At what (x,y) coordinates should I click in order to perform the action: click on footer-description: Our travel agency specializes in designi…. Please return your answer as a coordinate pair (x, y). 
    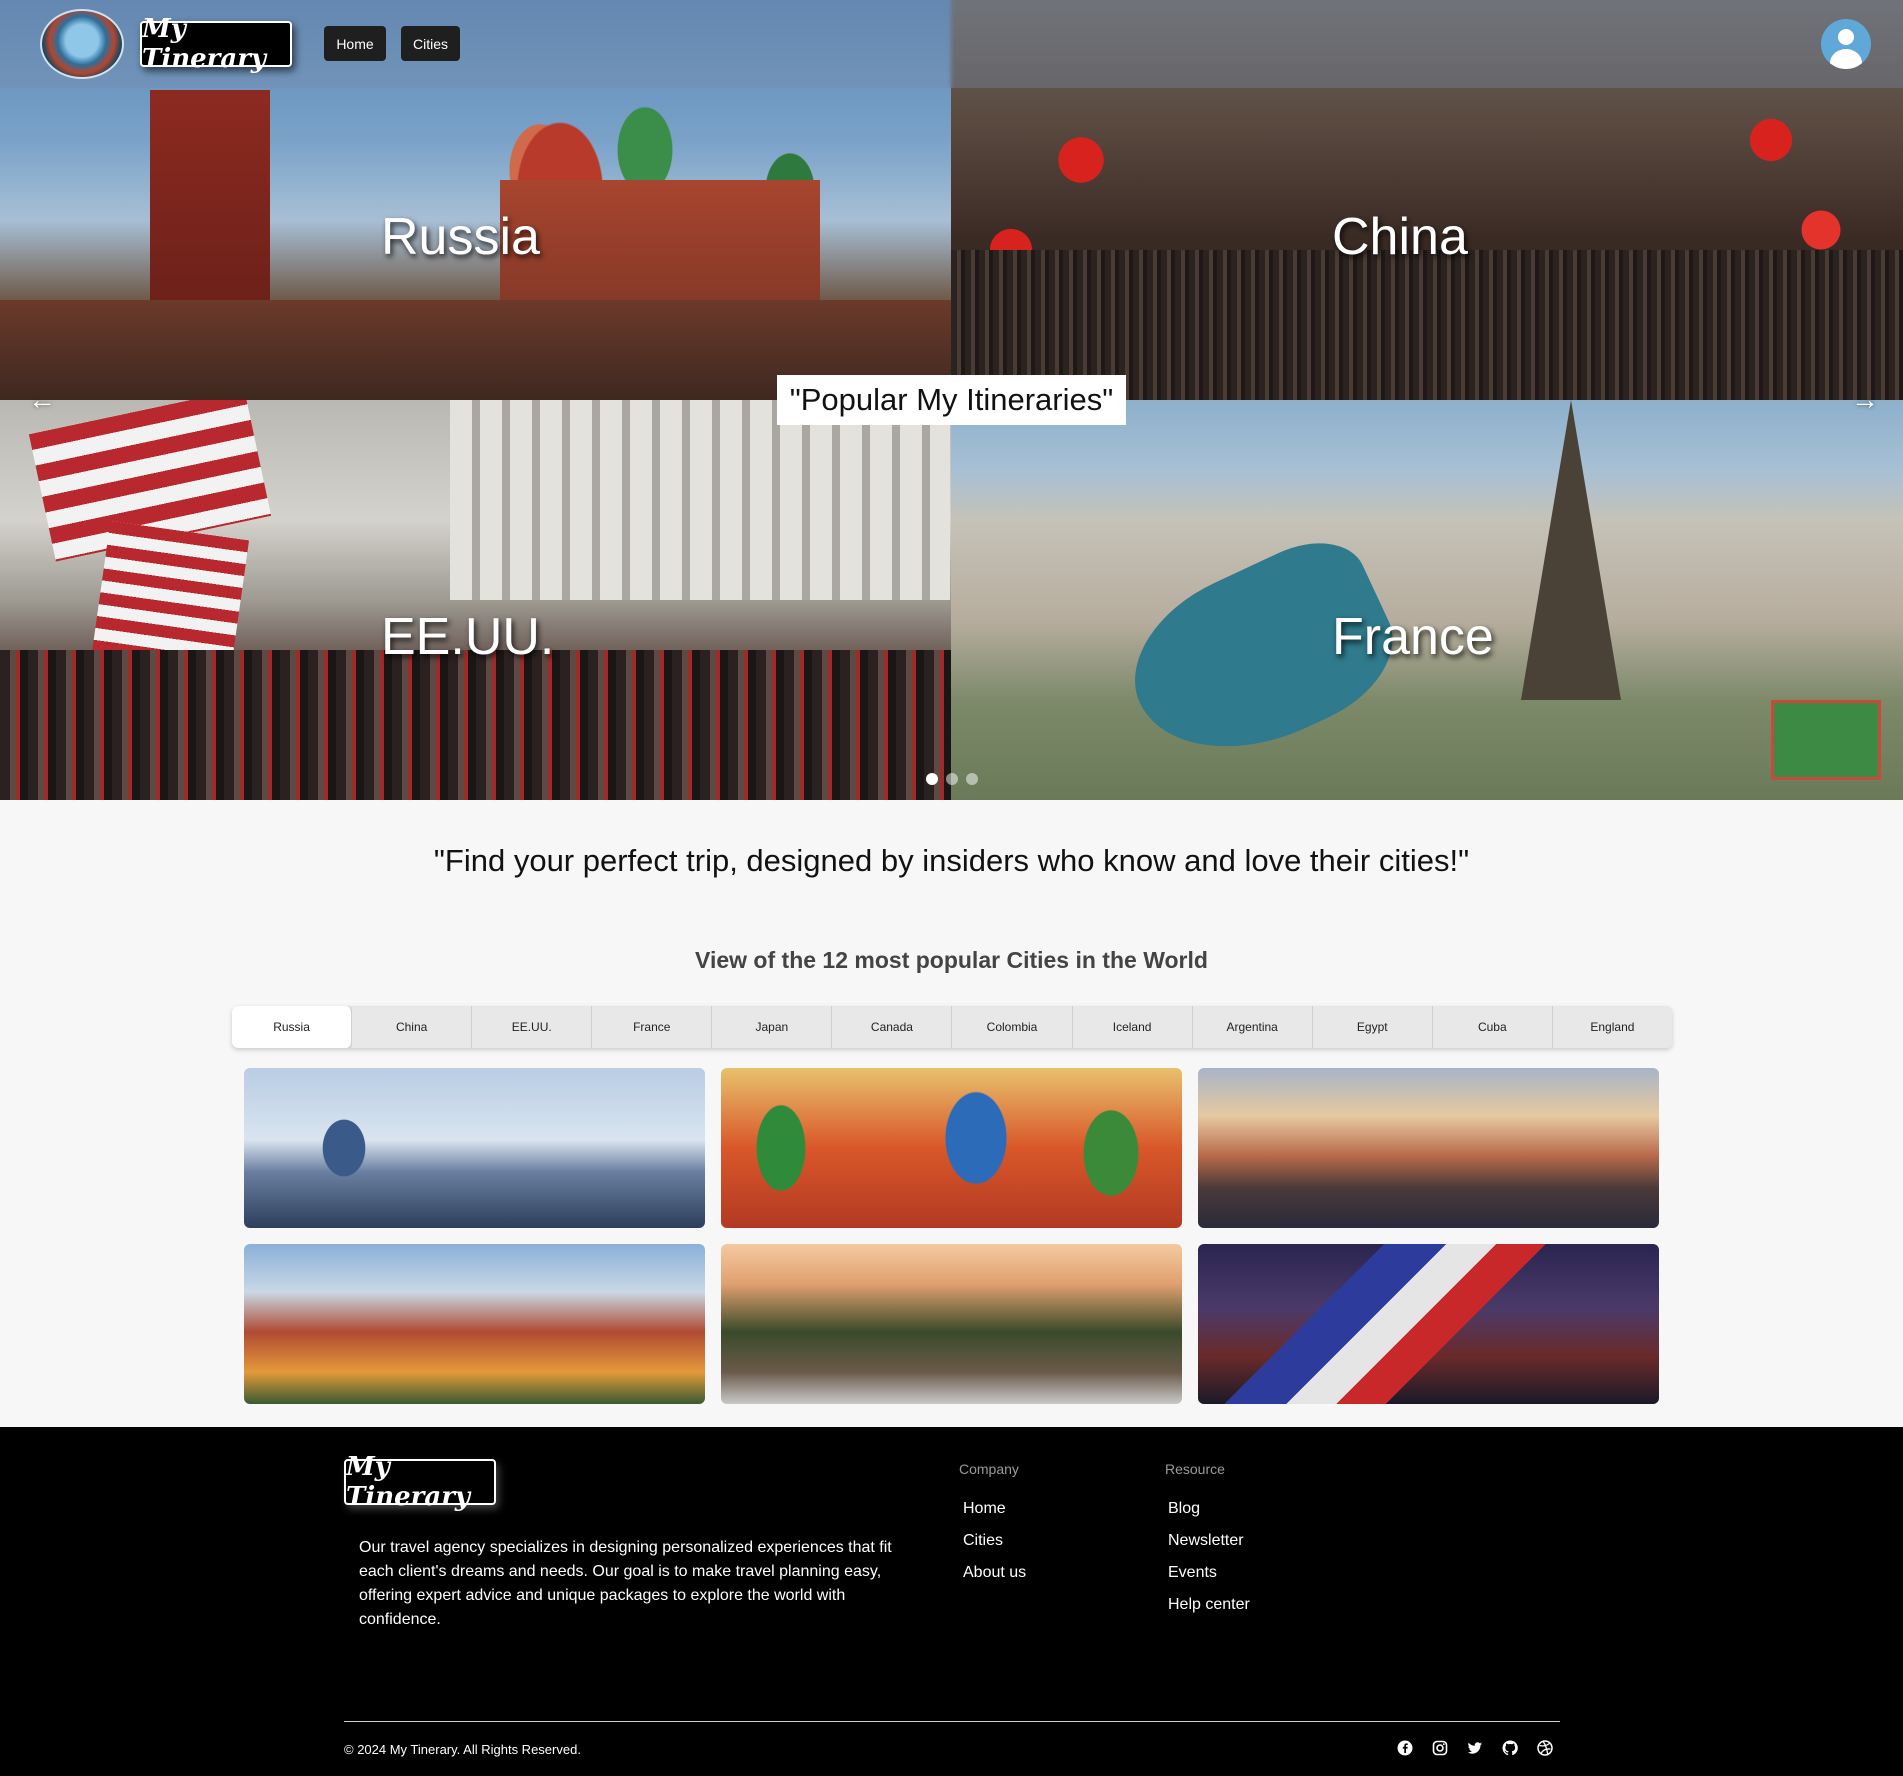
    Looking at the image, I should click on (625, 1583).